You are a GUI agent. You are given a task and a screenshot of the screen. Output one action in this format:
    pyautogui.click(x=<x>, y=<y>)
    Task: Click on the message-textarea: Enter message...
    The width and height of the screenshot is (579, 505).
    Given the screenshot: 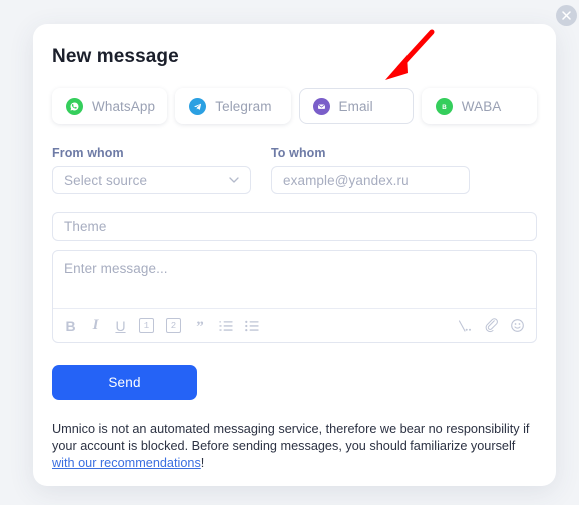 What is the action you would take?
    pyautogui.click(x=294, y=279)
    